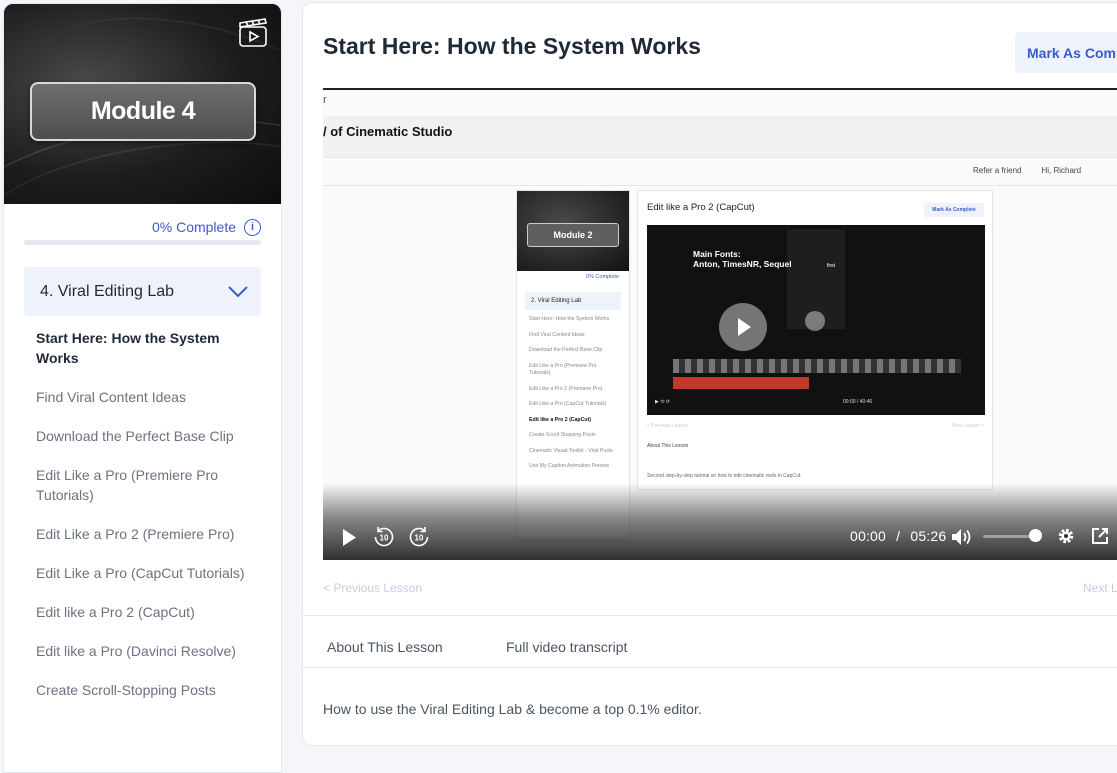 The height and width of the screenshot is (773, 1117). What do you see at coordinates (954, 210) in the screenshot?
I see `video-frame-complete-button: Mark As Complete` at bounding box center [954, 210].